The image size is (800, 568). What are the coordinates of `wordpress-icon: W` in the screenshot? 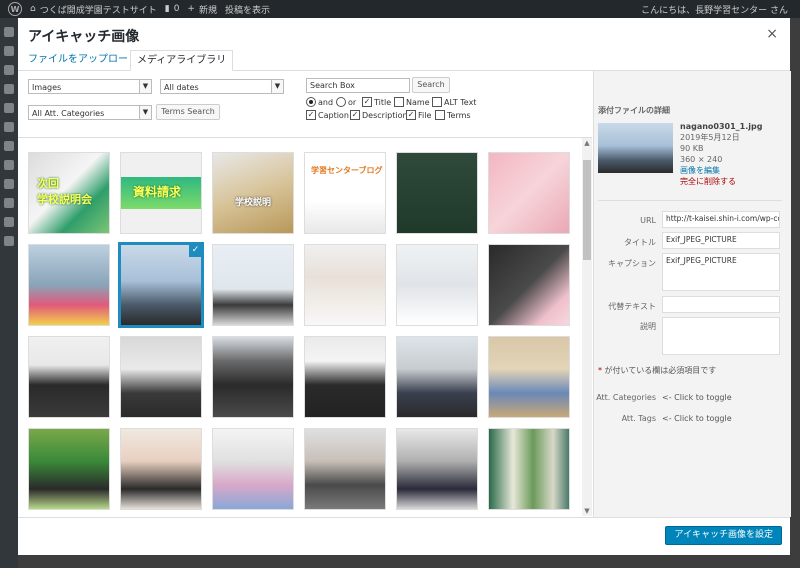 It's located at (15, 9).